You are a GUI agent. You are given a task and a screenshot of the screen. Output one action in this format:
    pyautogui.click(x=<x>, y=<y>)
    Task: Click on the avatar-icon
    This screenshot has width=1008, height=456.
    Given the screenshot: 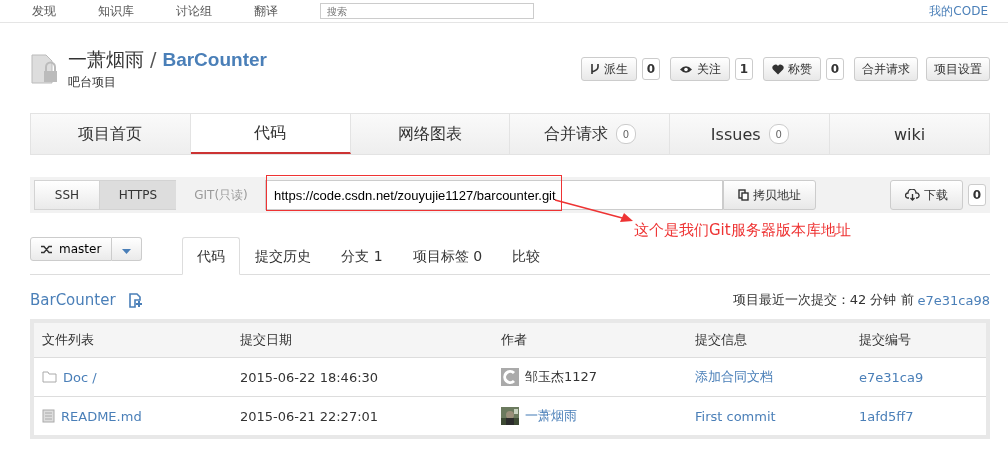 What is the action you would take?
    pyautogui.click(x=510, y=377)
    